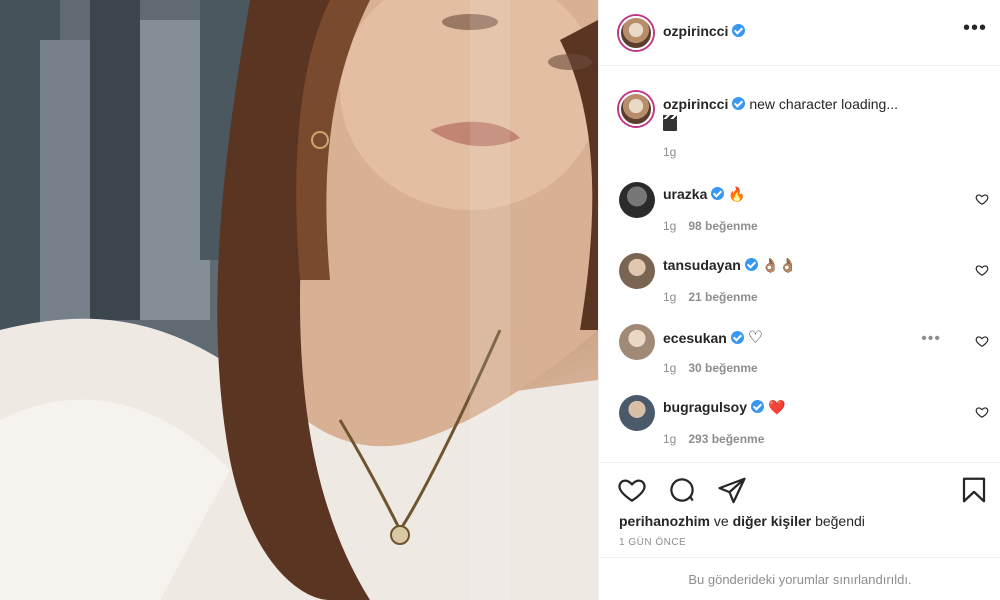 The height and width of the screenshot is (600, 1000). What do you see at coordinates (722, 226) in the screenshot?
I see `comment-likes: 98 beğenme` at bounding box center [722, 226].